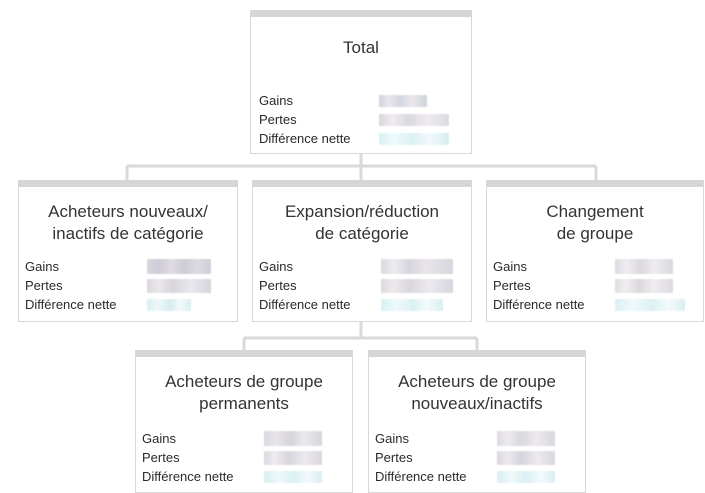 The image size is (705, 493). Describe the element at coordinates (244, 392) in the screenshot. I see `permanent-group-buyers-title: Acheteurs de groupe permanents` at that location.